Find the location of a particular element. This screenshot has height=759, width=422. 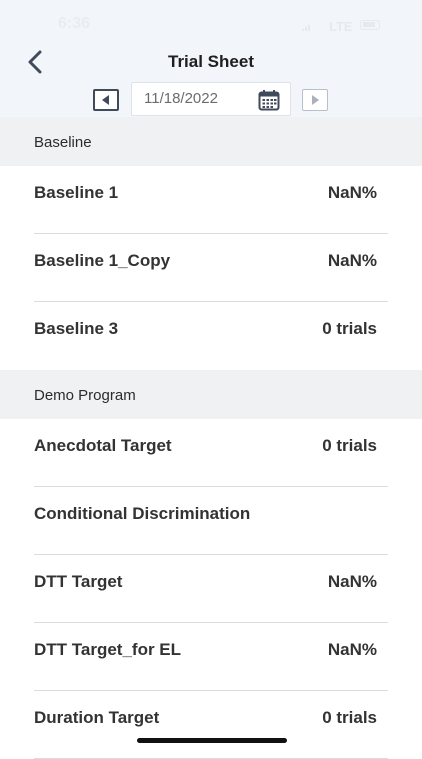

page-title: Trial Sheet is located at coordinates (211, 61).